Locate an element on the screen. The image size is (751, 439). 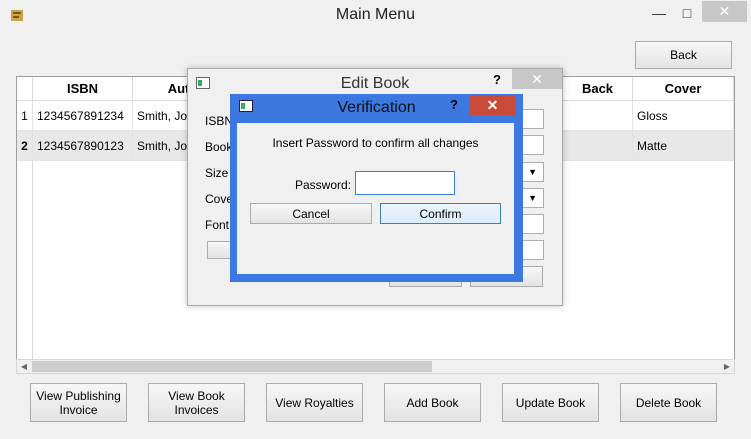
table-cell-cover: Gloss is located at coordinates (683, 116).